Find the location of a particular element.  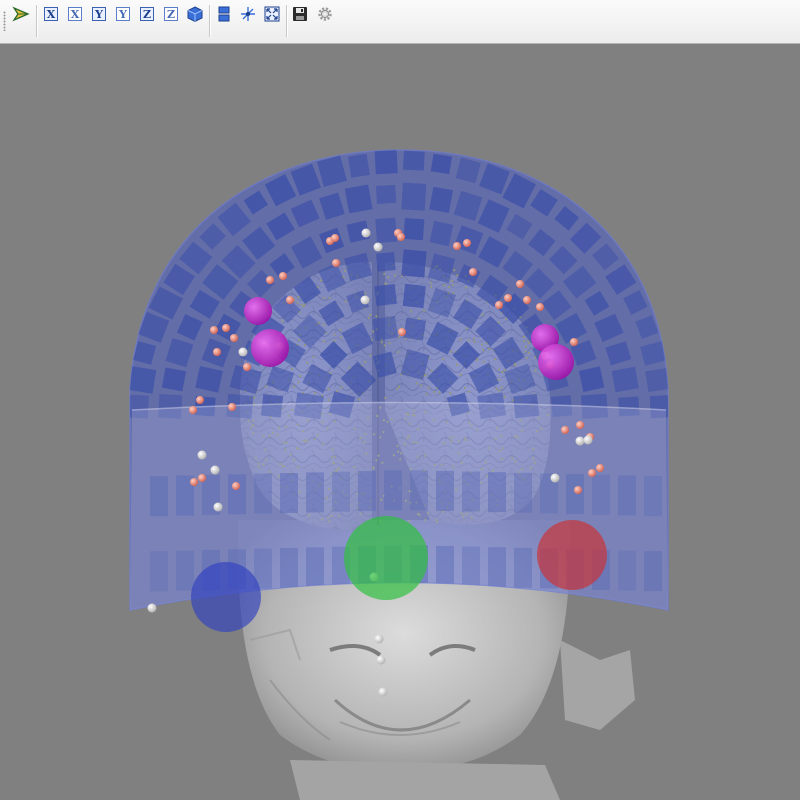

view-z-icon: Z is located at coordinates (147, 14).